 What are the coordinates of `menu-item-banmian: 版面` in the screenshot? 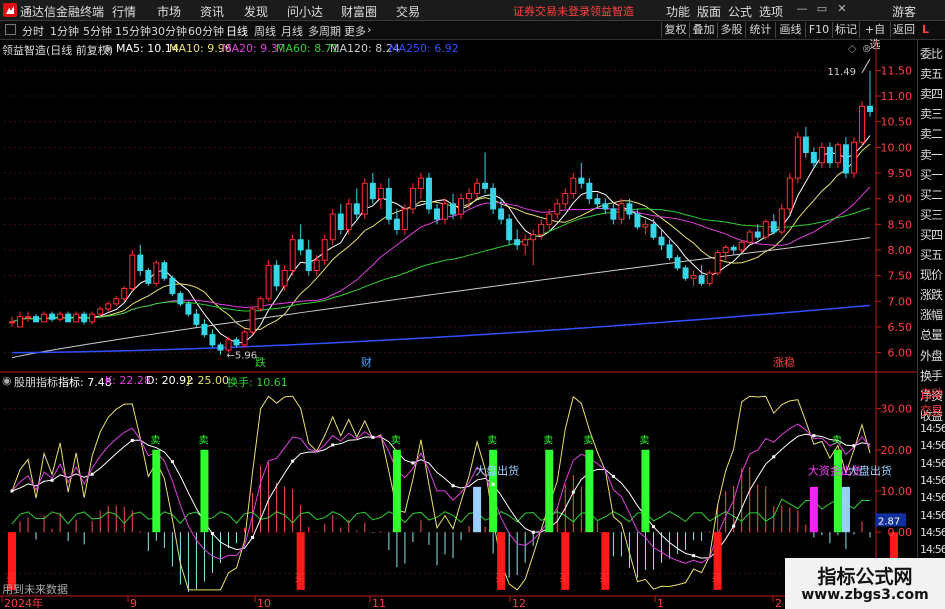 It's located at (709, 11).